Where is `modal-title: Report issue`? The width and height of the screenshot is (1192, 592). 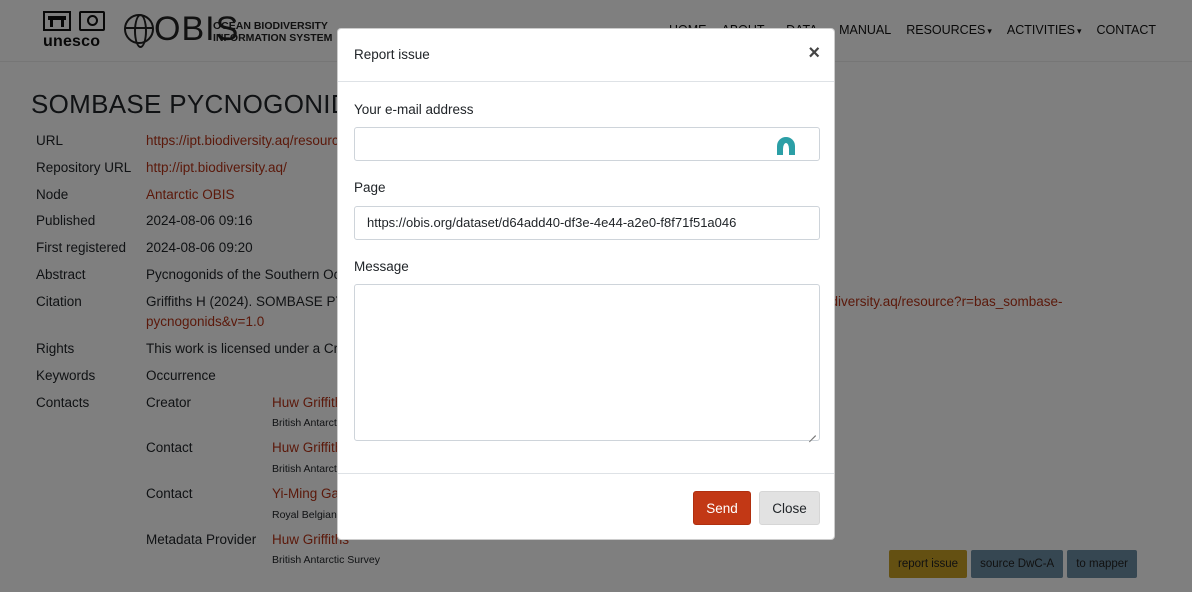 modal-title: Report issue is located at coordinates (392, 54).